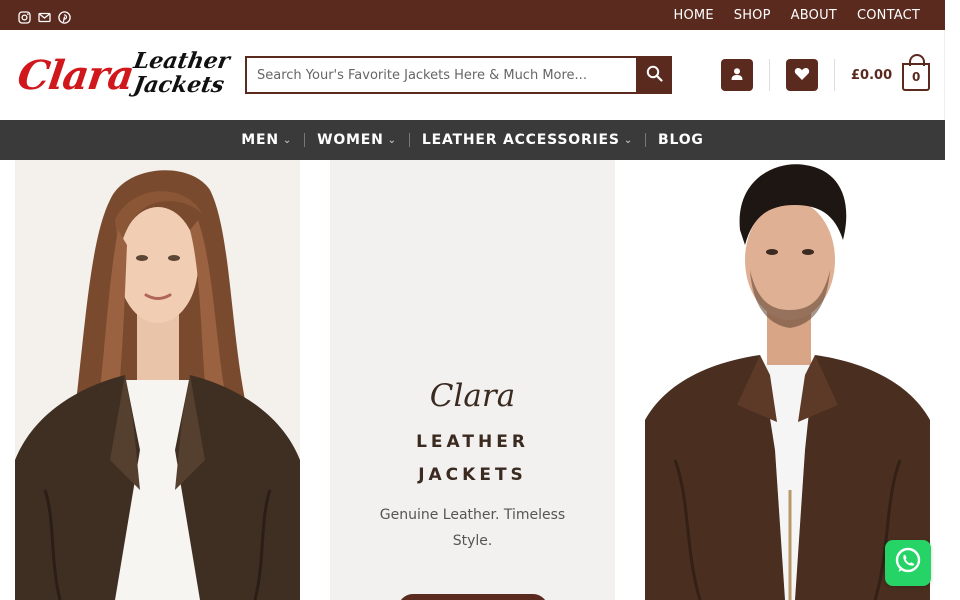  Describe the element at coordinates (826, 72) in the screenshot. I see `header-actions: £0.00 0` at that location.